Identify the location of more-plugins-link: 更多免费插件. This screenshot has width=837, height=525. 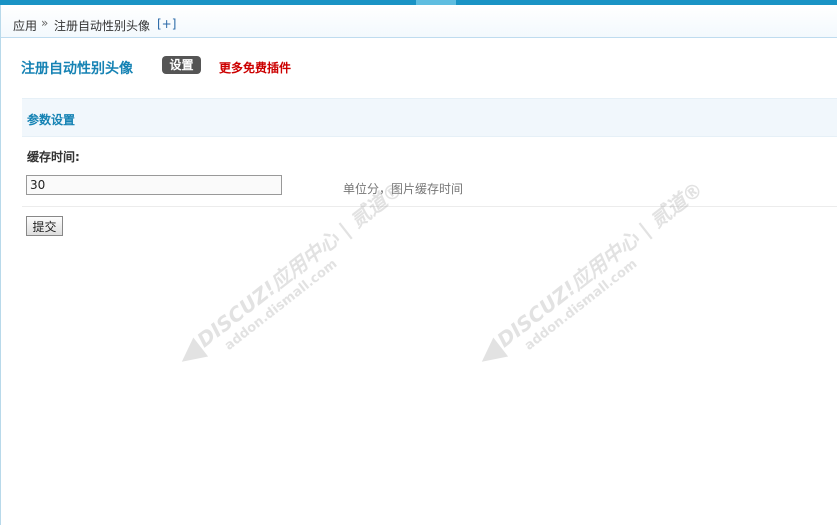
(255, 67).